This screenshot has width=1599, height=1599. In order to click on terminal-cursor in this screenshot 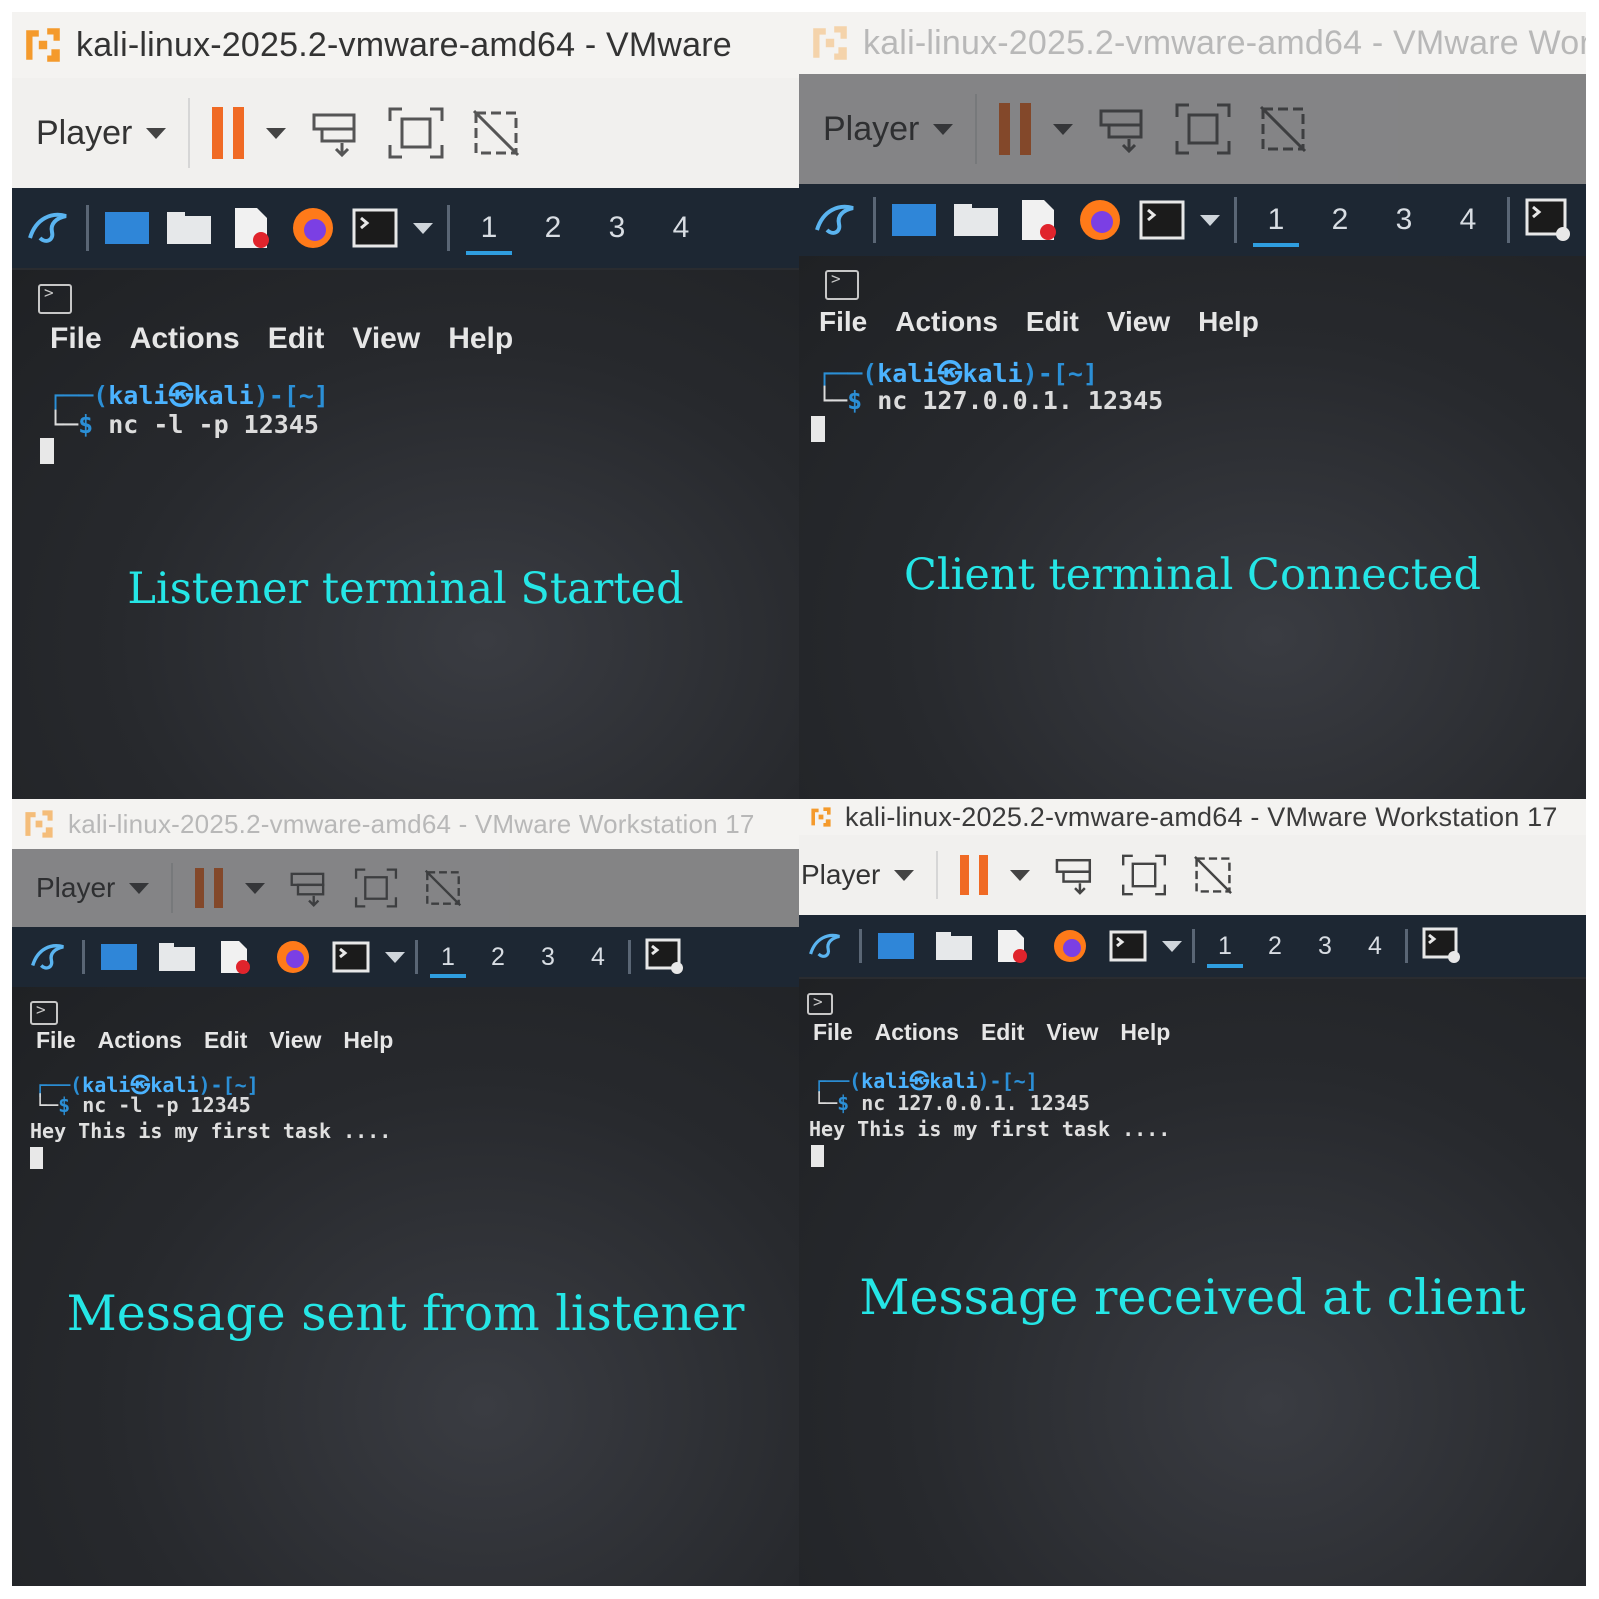, I will do `click(47, 451)`.